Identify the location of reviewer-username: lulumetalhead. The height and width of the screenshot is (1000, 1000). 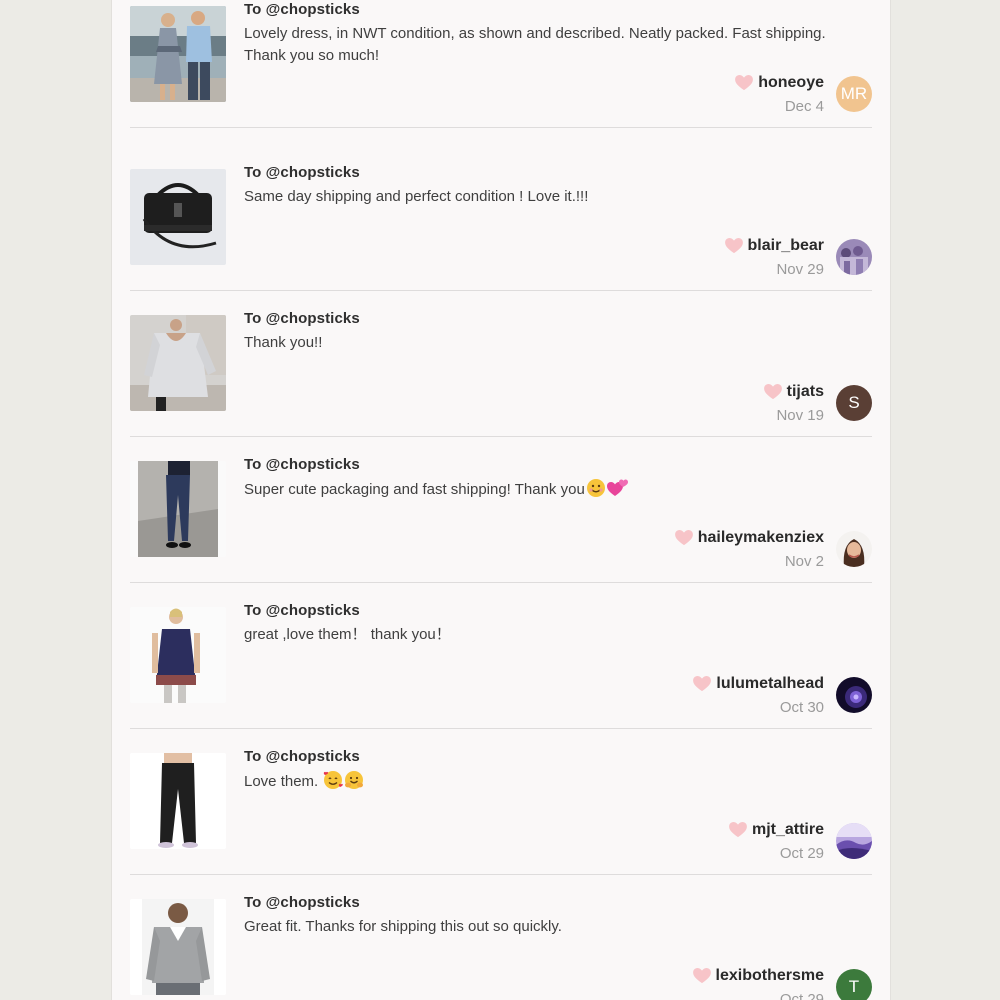
(770, 684).